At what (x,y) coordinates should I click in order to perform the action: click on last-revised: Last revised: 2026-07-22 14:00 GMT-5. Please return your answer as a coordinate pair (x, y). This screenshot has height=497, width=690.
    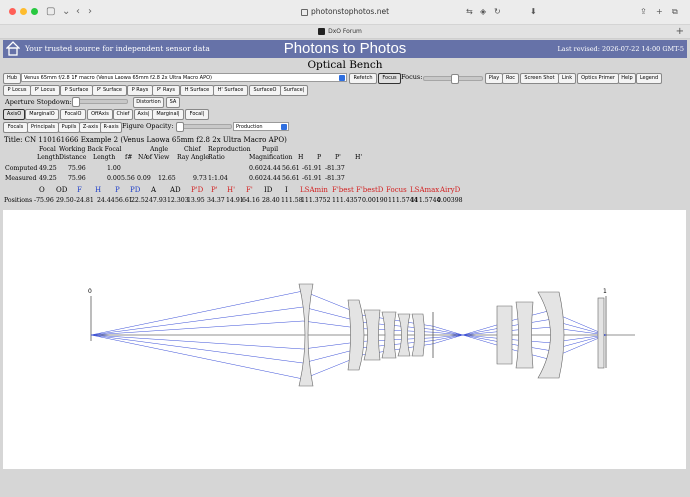
    Looking at the image, I should click on (620, 49).